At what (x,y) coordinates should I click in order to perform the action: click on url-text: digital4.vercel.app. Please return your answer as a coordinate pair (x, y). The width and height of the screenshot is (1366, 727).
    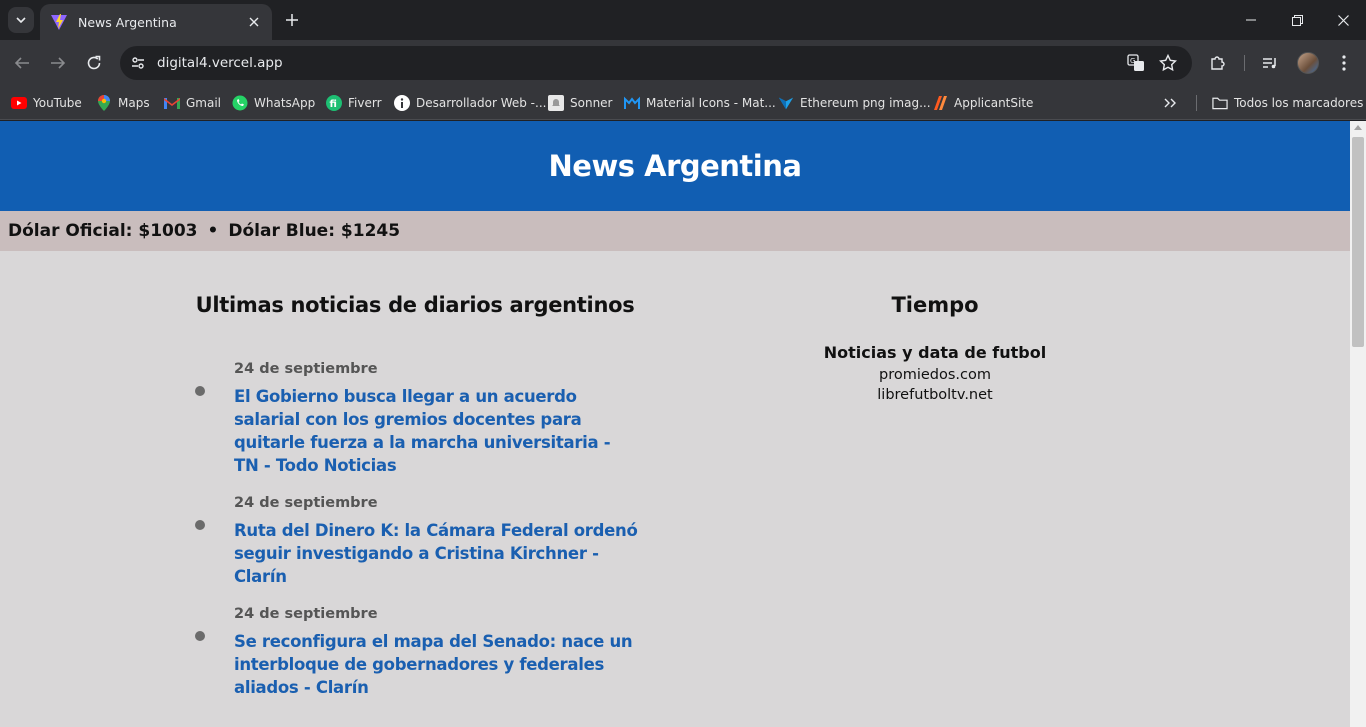
    Looking at the image, I should click on (674, 63).